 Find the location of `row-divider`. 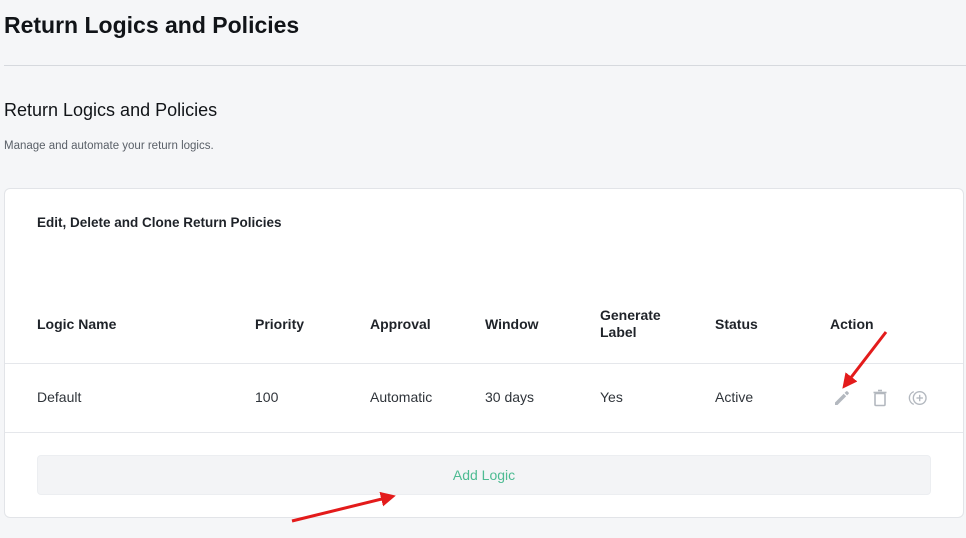

row-divider is located at coordinates (484, 432).